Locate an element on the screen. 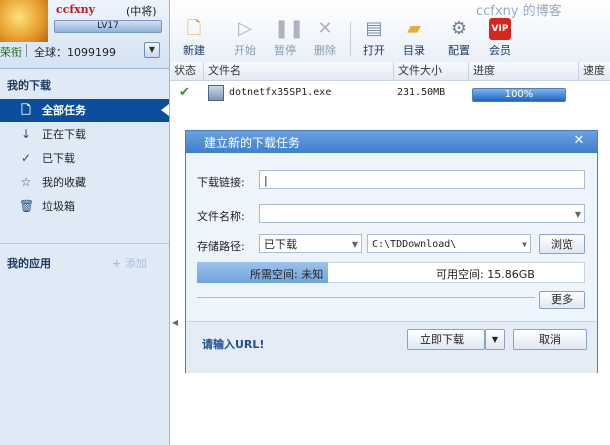 The height and width of the screenshot is (445, 610). toolbar-separator is located at coordinates (350, 39).